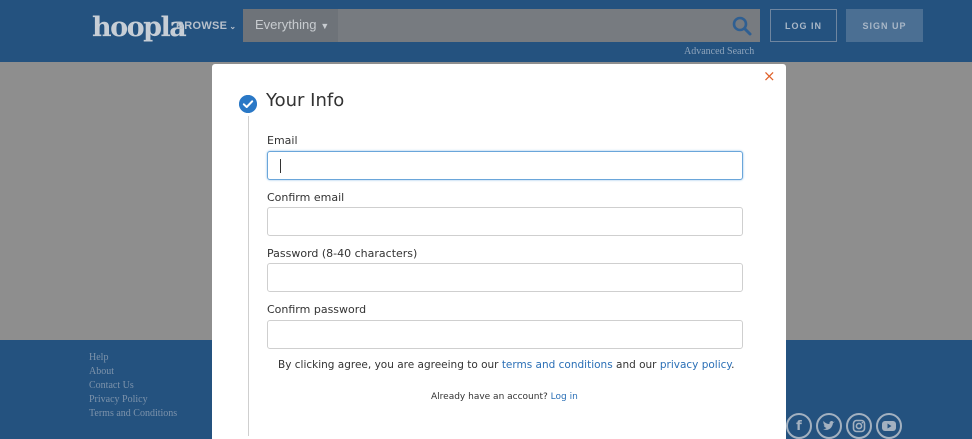 This screenshot has width=972, height=439. What do you see at coordinates (505, 334) in the screenshot?
I see `confirm-password-field` at bounding box center [505, 334].